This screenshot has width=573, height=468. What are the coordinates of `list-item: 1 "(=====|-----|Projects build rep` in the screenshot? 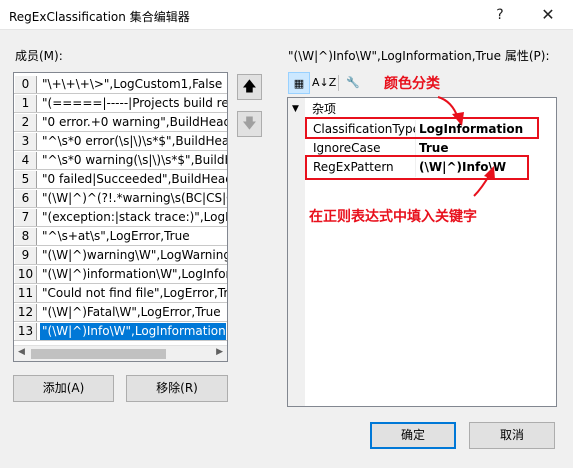 It's located at (120, 103).